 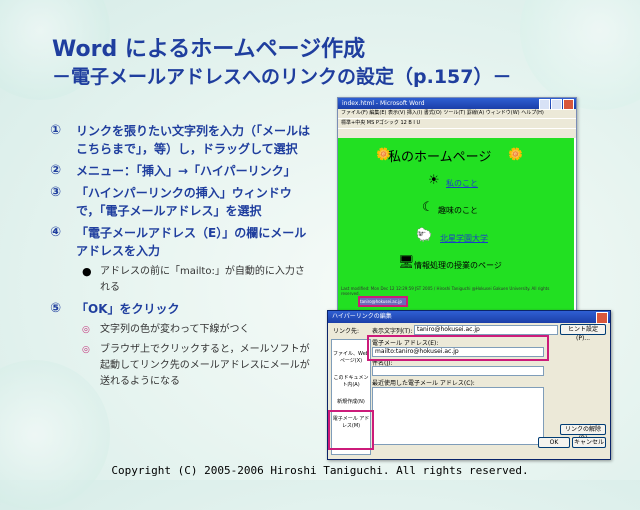 I want to click on display-text-input: taniro@hokusei.ac.jp, so click(x=486, y=330).